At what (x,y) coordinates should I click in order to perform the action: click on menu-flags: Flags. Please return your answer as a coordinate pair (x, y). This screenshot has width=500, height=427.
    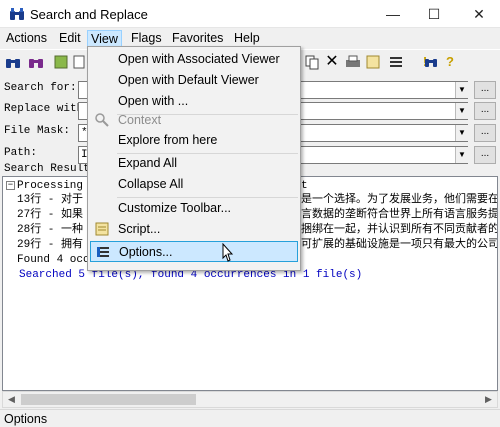
    Looking at the image, I should click on (146, 38).